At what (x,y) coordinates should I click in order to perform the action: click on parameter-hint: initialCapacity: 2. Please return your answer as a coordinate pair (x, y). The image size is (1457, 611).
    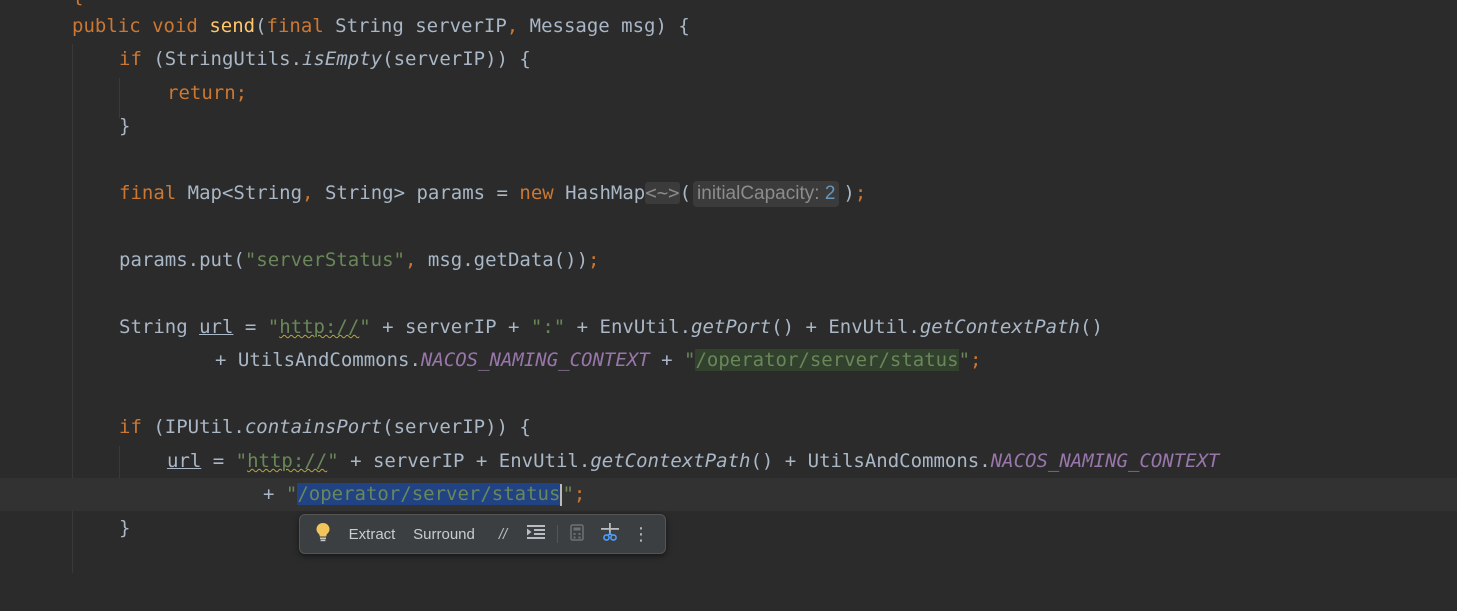
    Looking at the image, I should click on (766, 194).